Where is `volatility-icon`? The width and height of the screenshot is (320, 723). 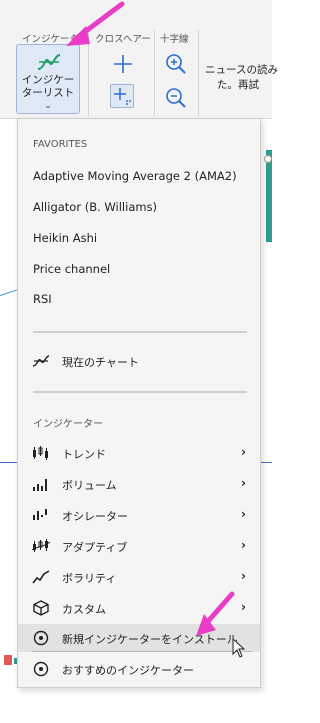
volatility-icon is located at coordinates (41, 577).